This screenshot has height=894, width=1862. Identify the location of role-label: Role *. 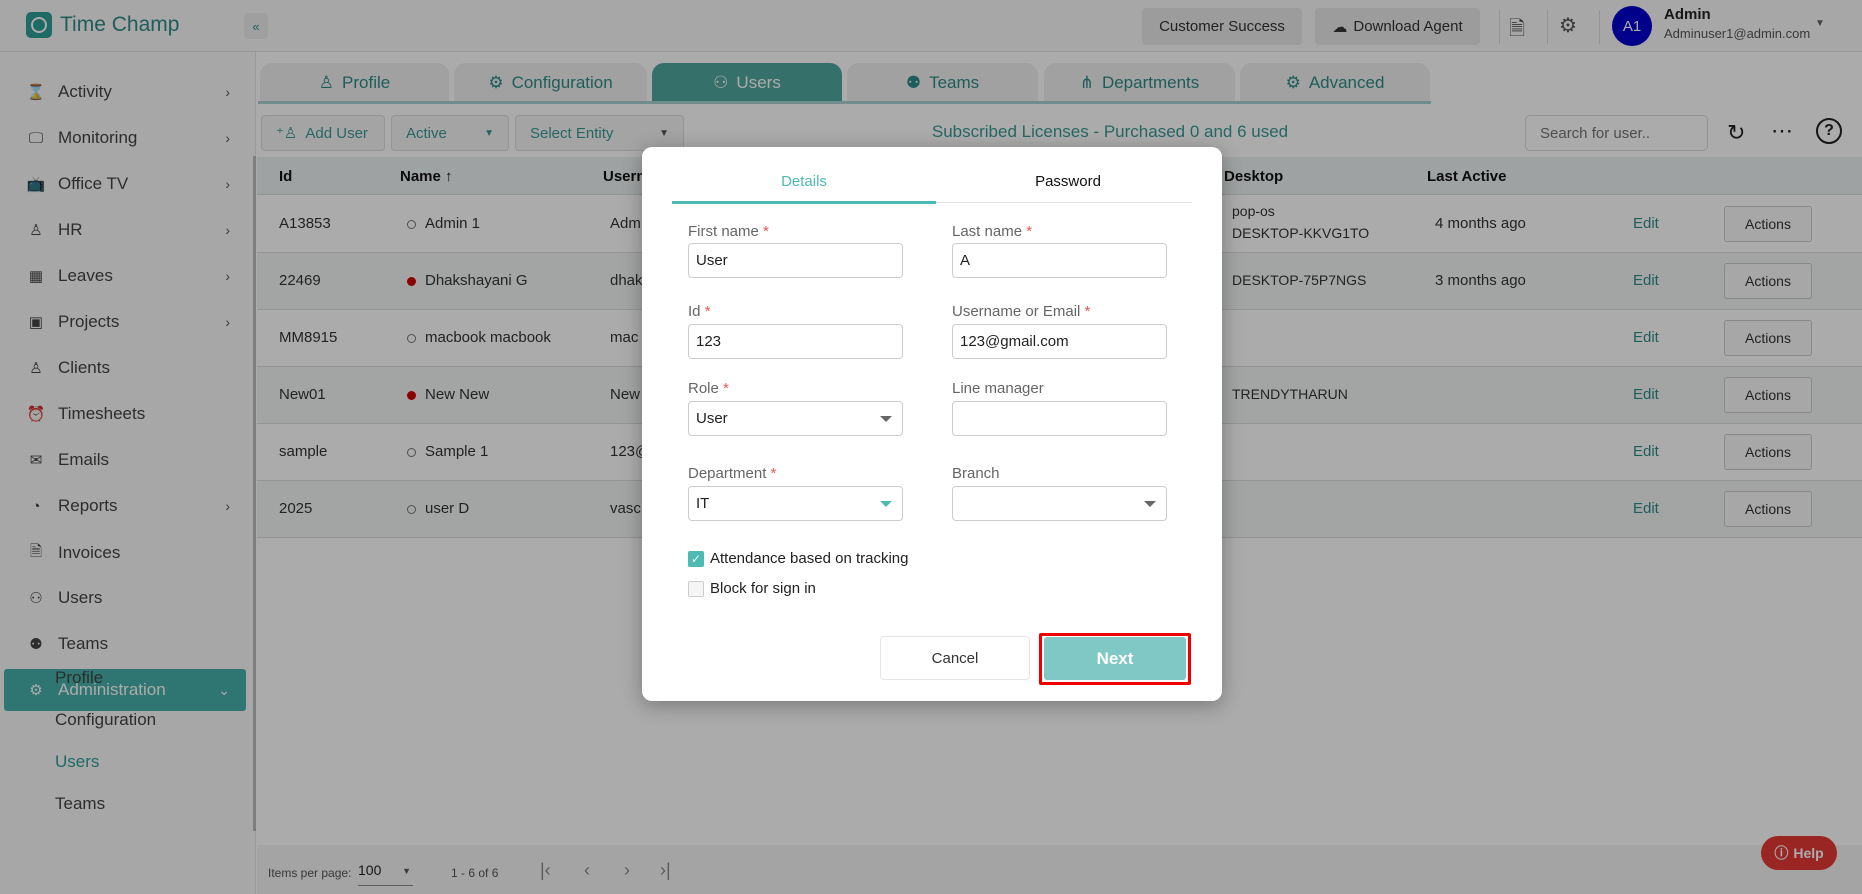
(708, 388).